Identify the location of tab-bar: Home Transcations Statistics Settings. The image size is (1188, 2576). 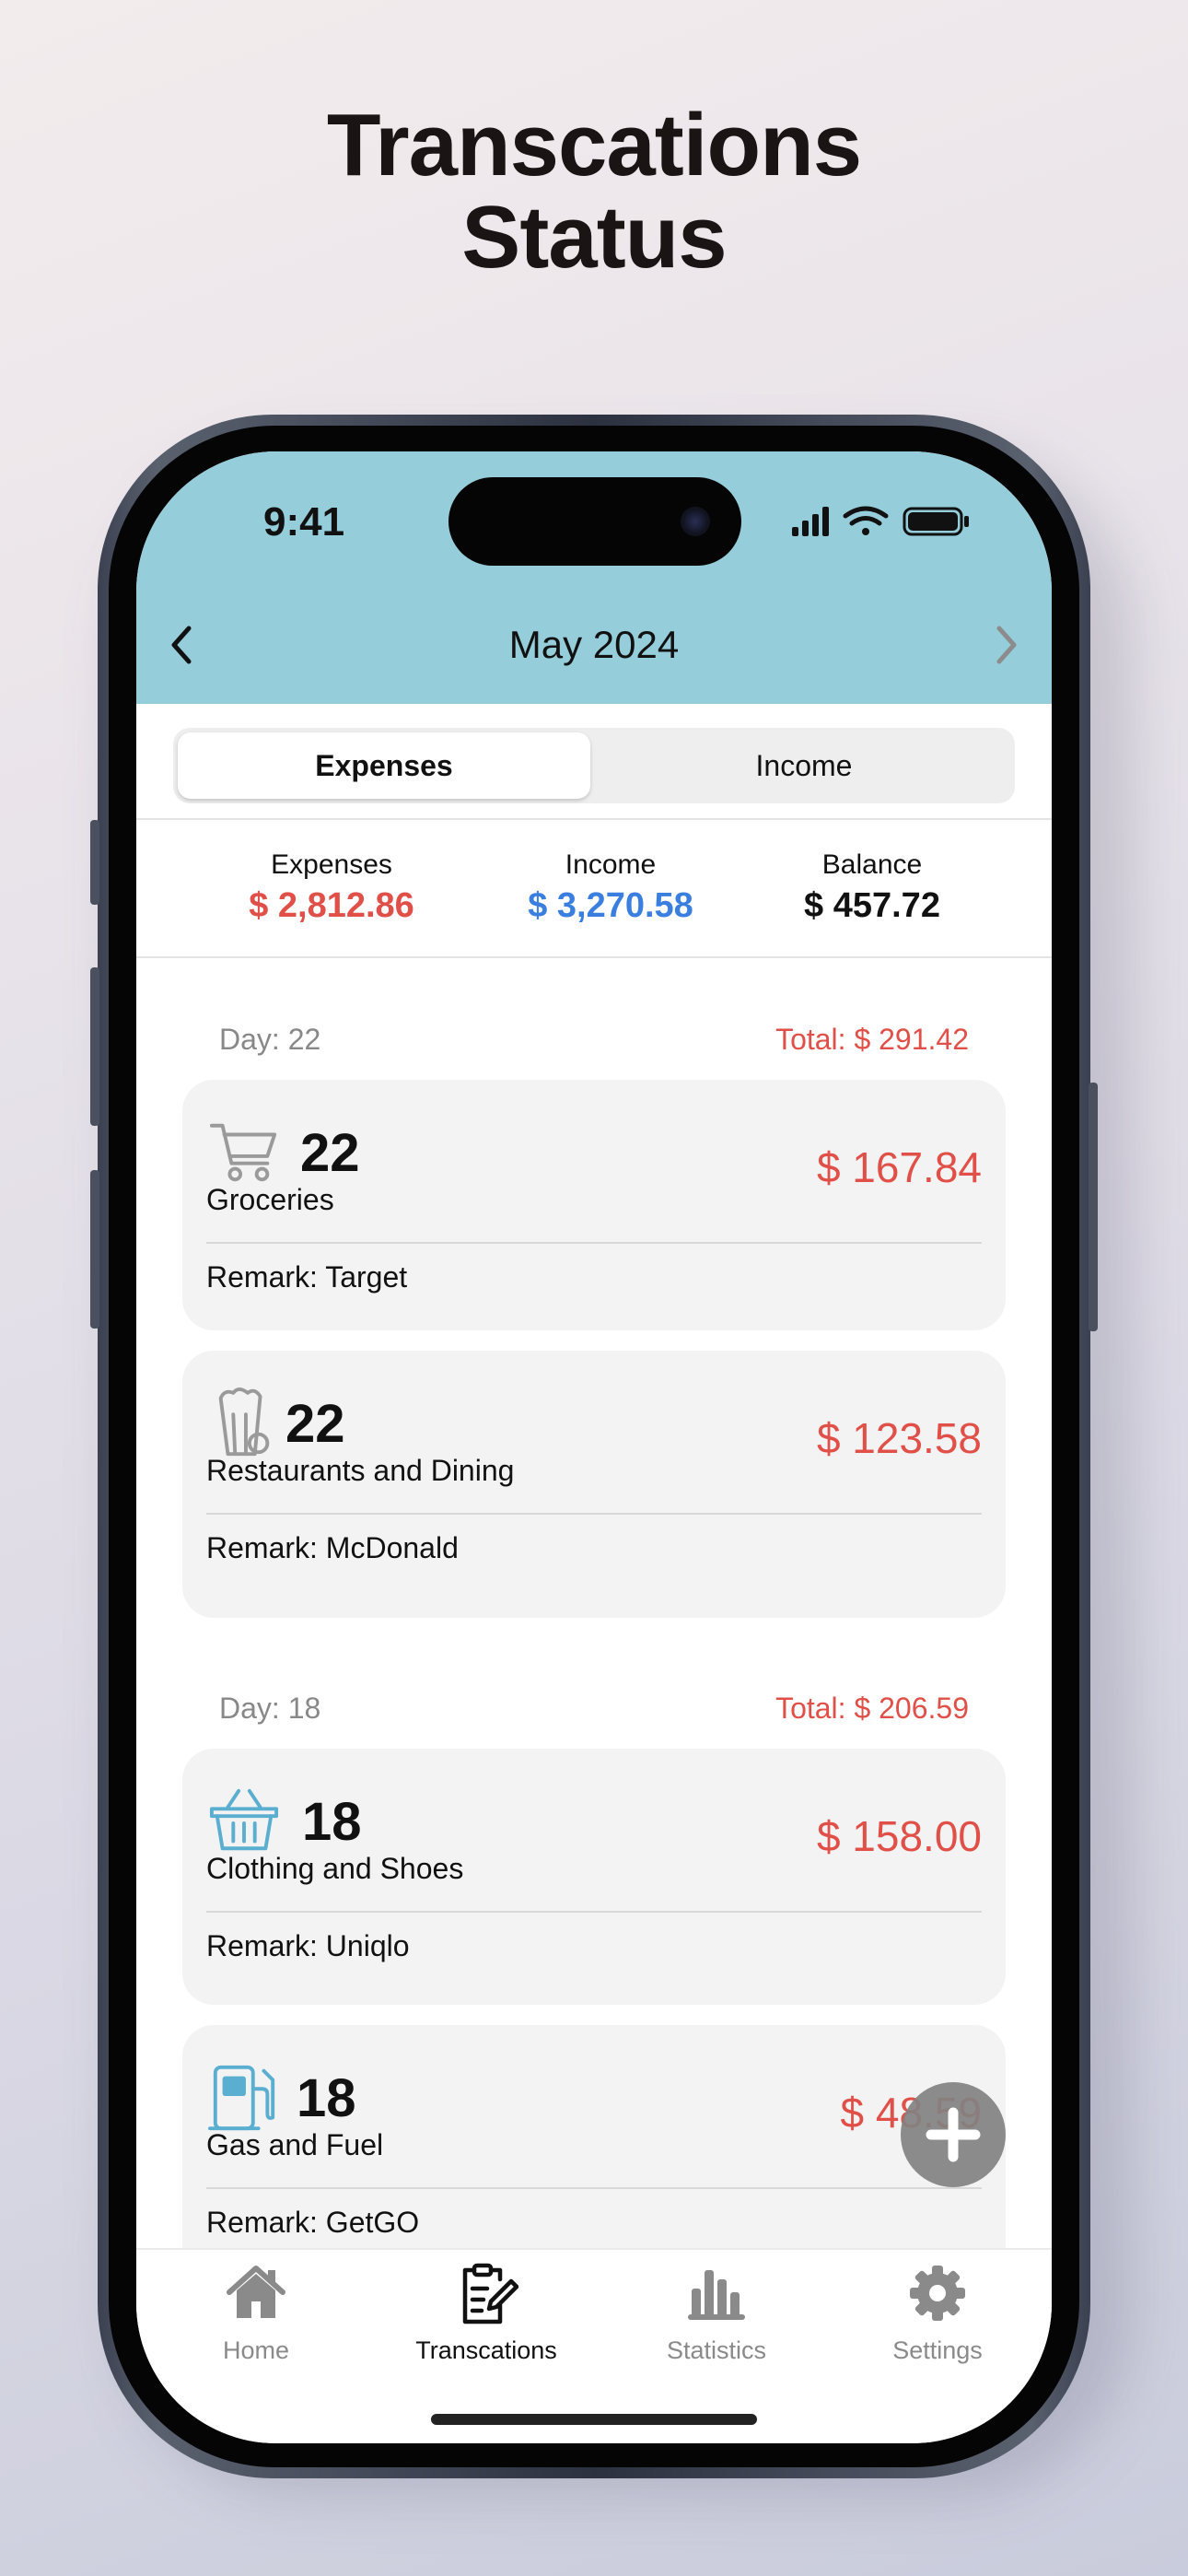
(594, 2345).